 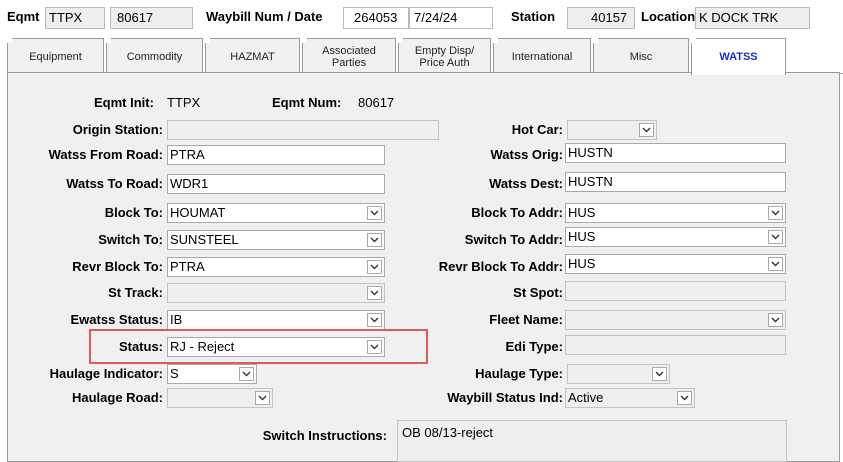 I want to click on switch-to-value: SUNSTEEL, so click(x=204, y=239).